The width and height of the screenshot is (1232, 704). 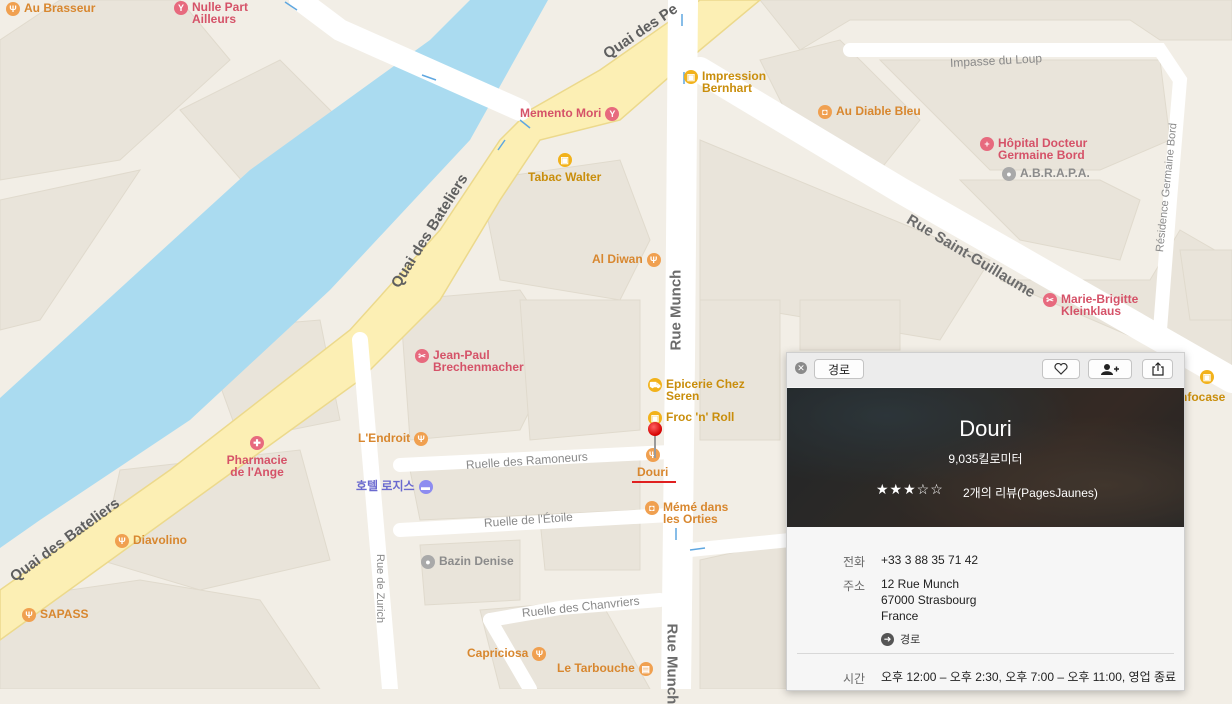 I want to click on street-label-rue-munch-upper: Rue Munch, so click(x=676, y=310).